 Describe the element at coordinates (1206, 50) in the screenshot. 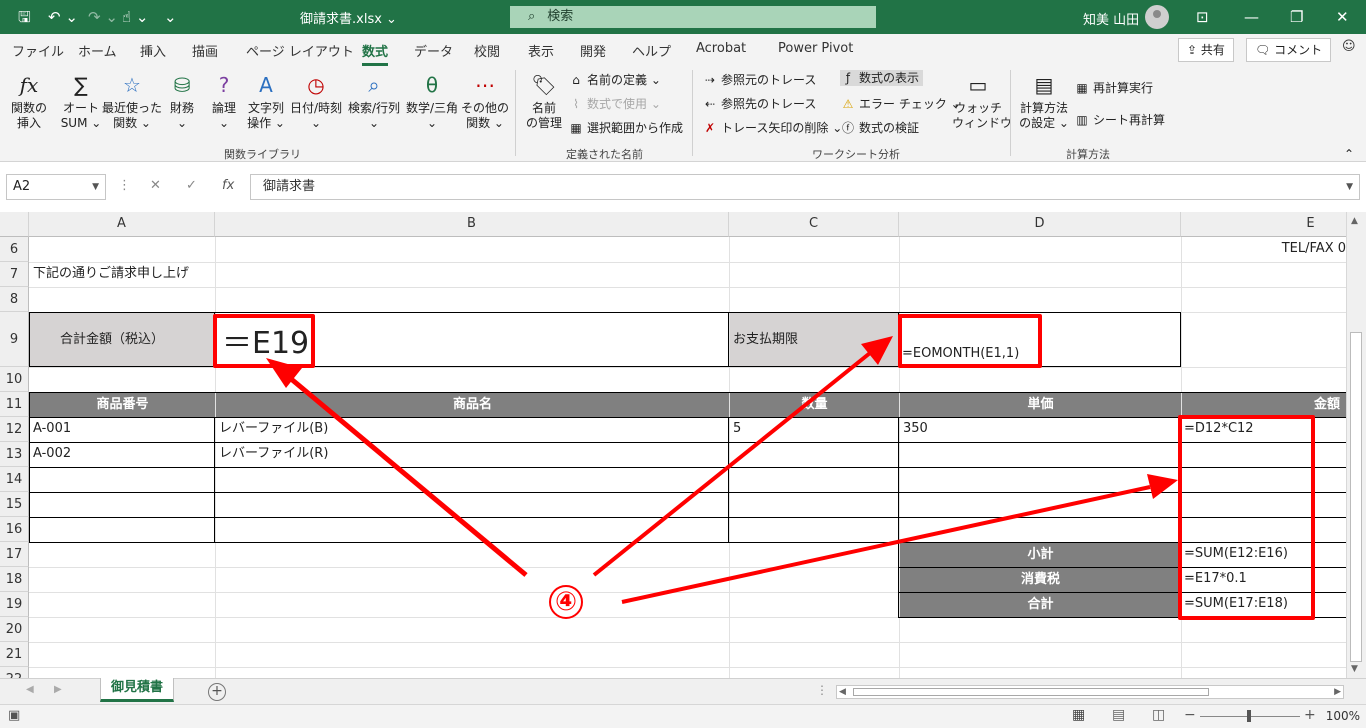

I see `share-button: ⇪ 共有` at that location.